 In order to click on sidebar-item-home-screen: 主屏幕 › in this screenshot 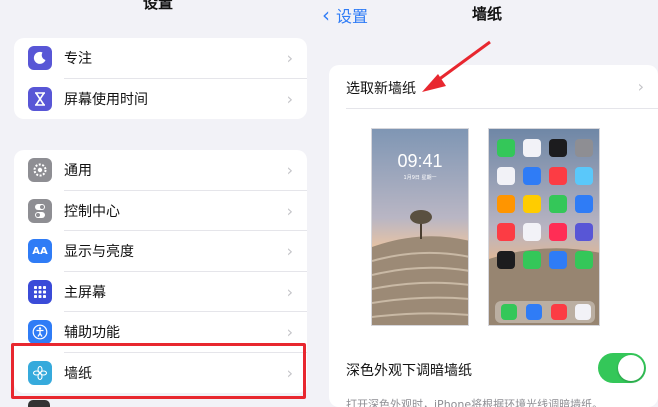, I will do `click(160, 292)`.